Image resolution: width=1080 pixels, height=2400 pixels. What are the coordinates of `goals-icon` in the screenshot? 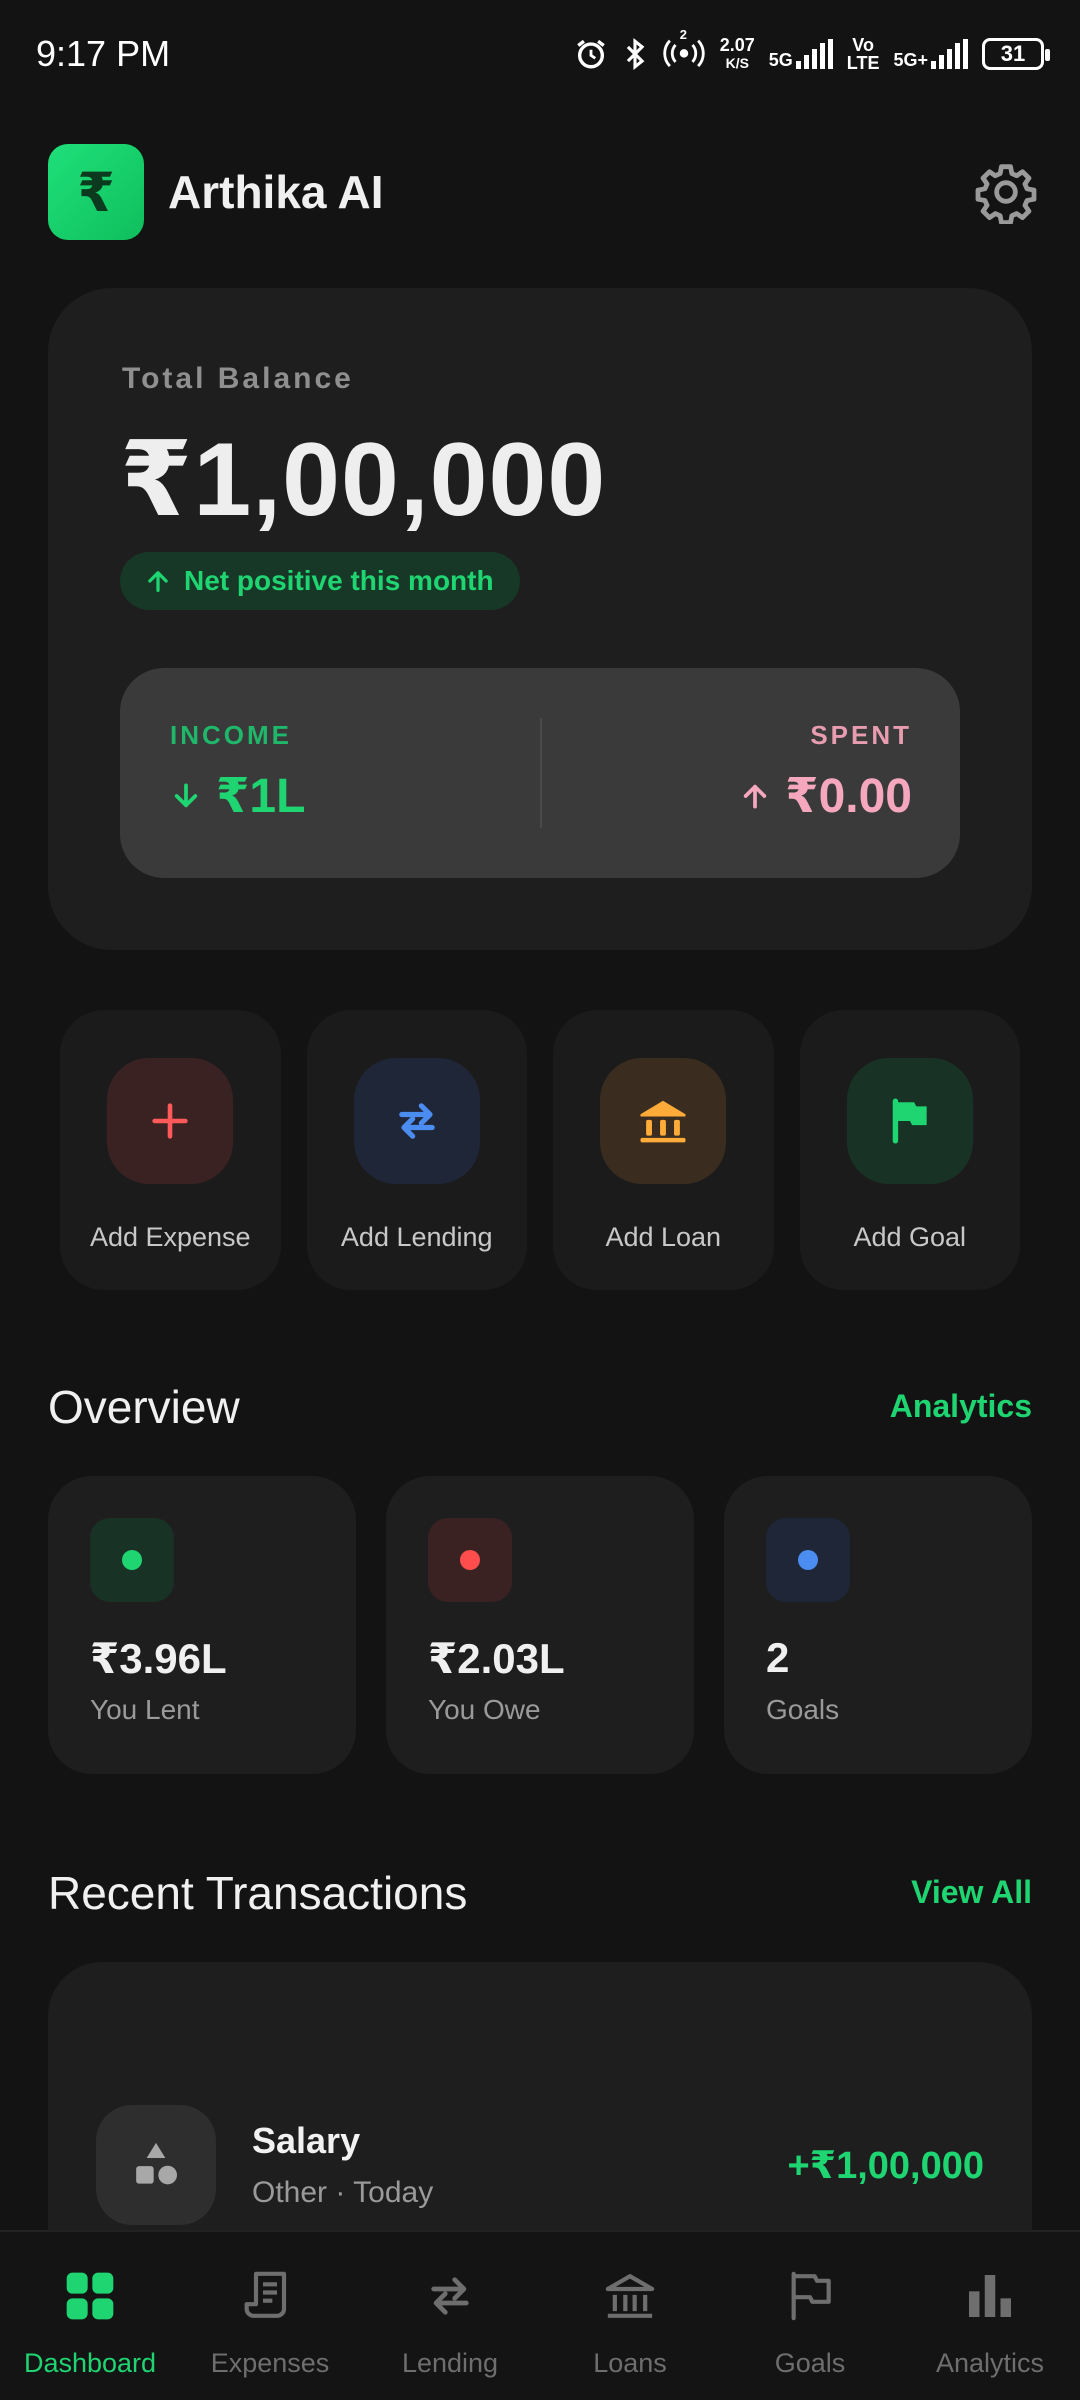 It's located at (808, 1560).